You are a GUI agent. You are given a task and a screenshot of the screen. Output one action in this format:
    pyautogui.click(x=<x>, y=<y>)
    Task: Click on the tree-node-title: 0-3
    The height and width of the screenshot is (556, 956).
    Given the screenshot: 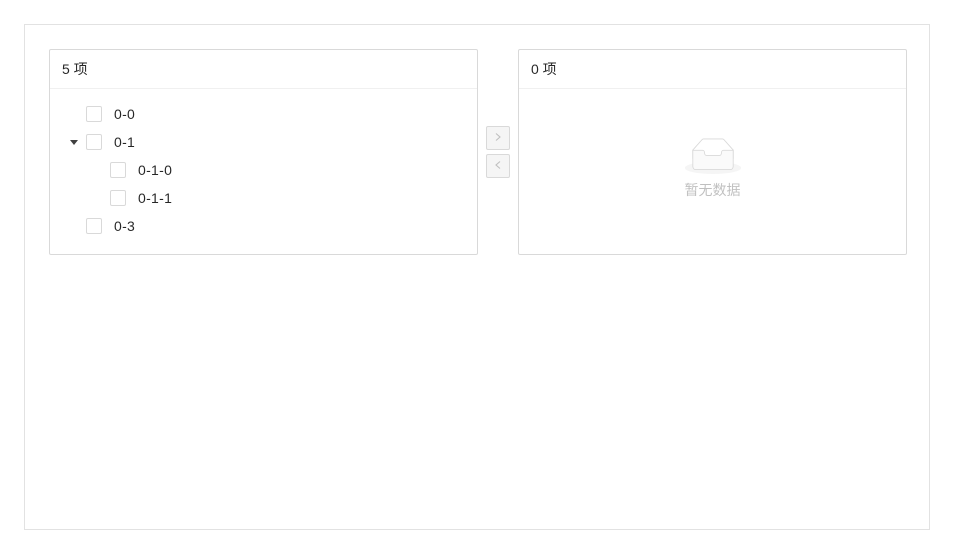 What is the action you would take?
    pyautogui.click(x=124, y=226)
    